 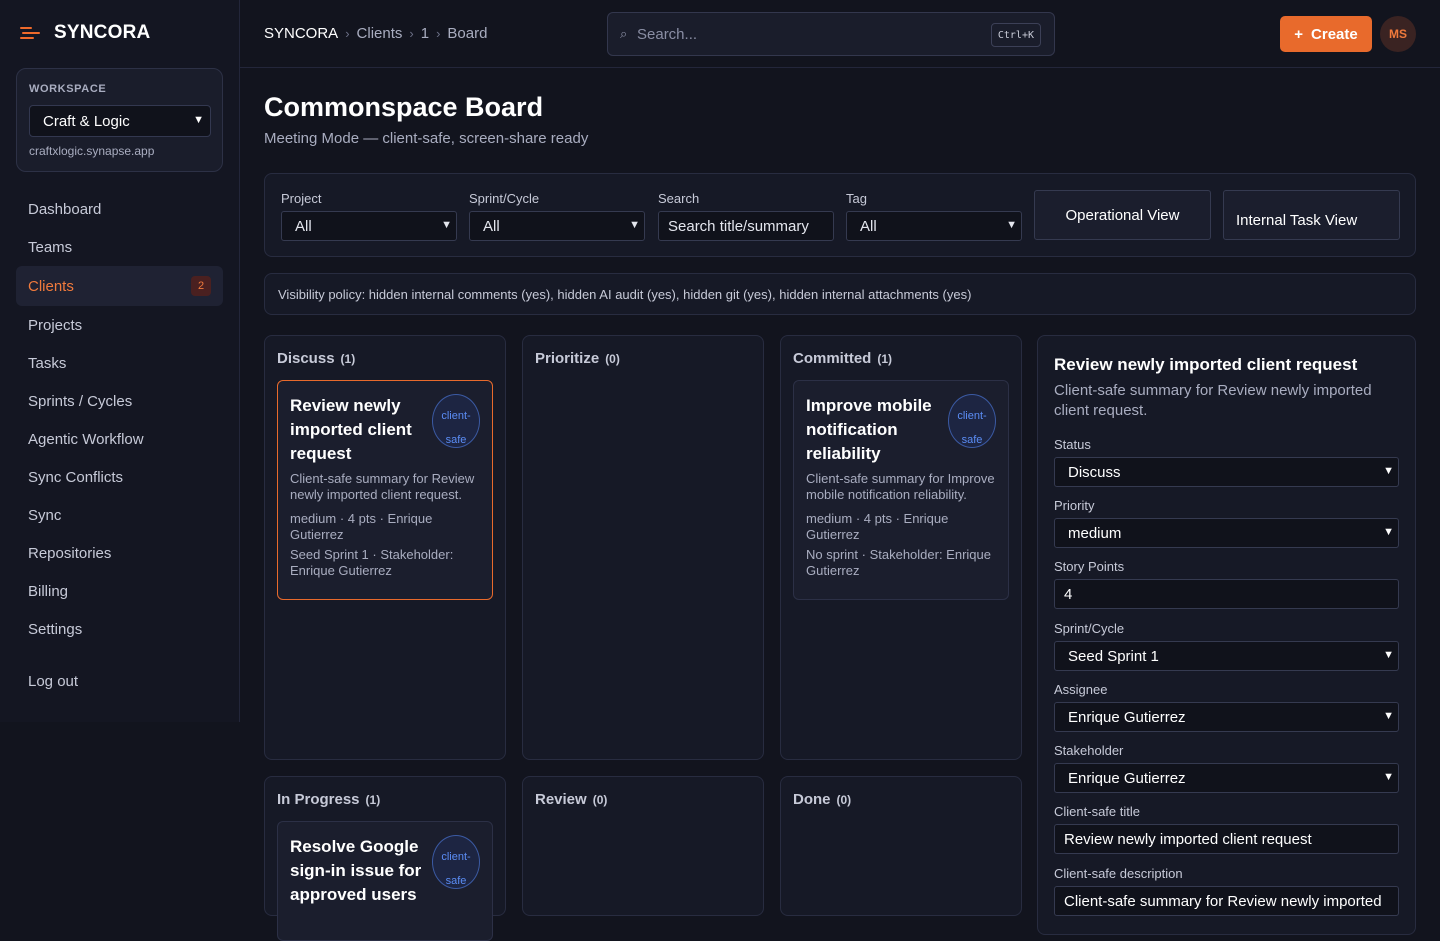 What do you see at coordinates (404, 107) in the screenshot?
I see `page-title: Commonspace Board` at bounding box center [404, 107].